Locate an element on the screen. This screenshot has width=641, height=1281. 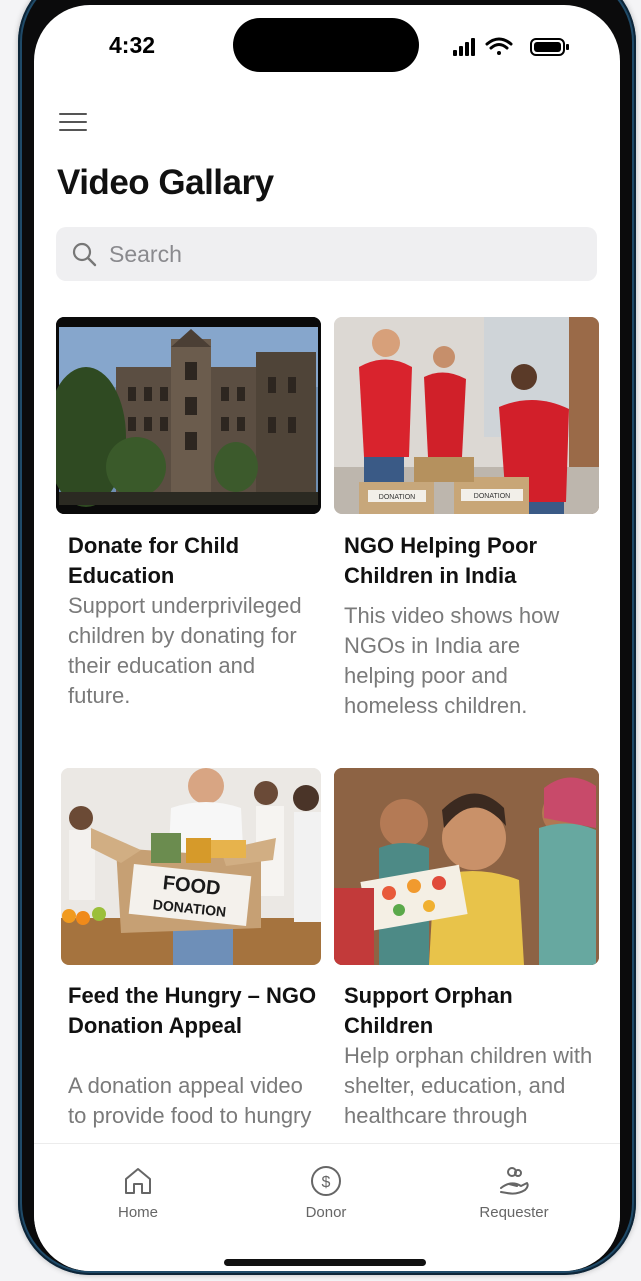
food-donation-thumbnail-image: FOOD DONATION is located at coordinates (191, 866).